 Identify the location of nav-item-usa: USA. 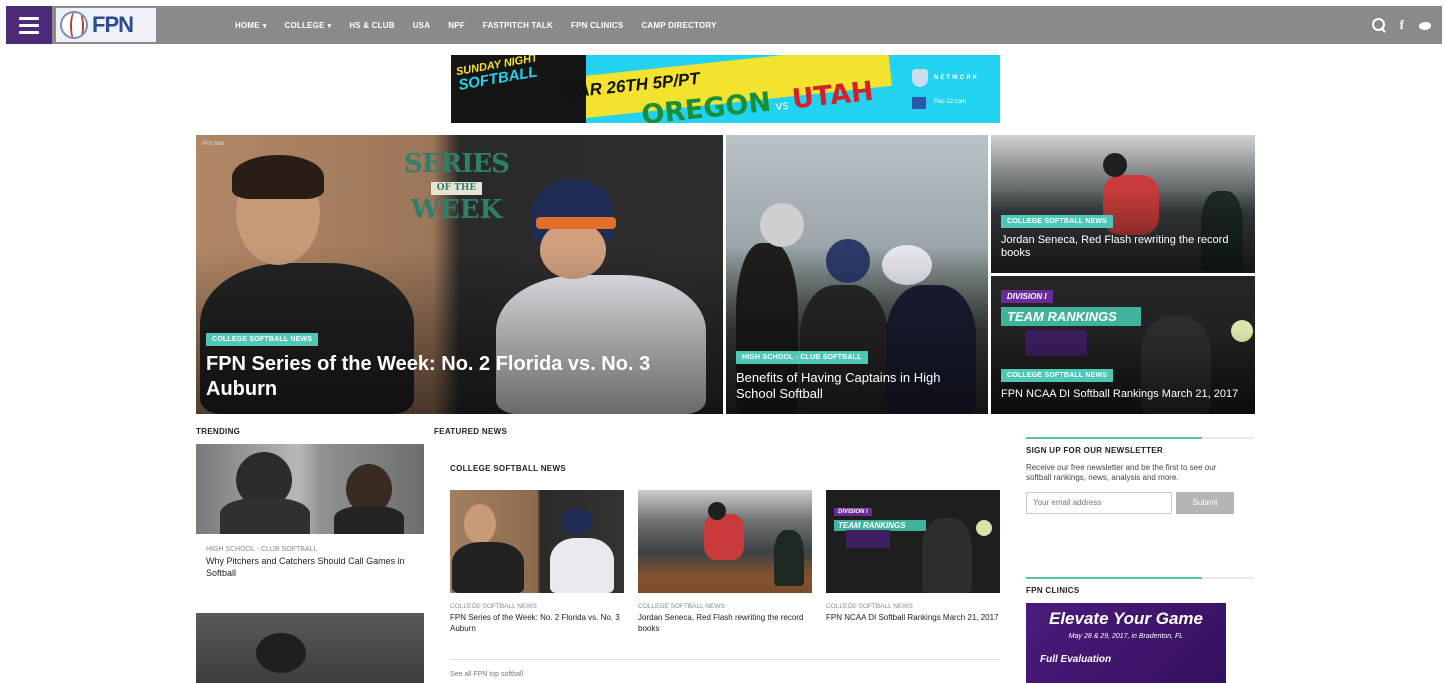
(422, 25).